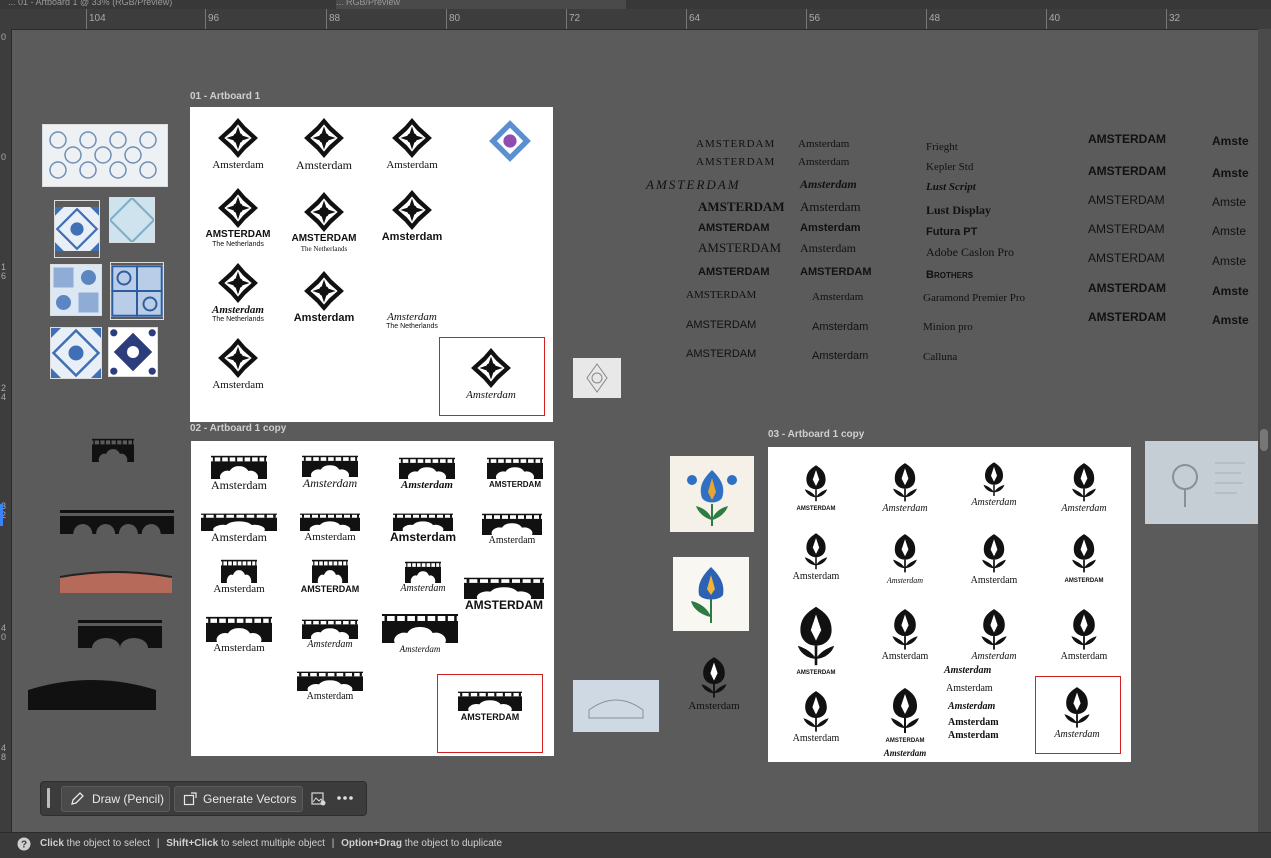  What do you see at coordinates (168, 4) in the screenshot?
I see `document-tab-1: ... 01 - Artboard 1 @ 33% (RGB/Preview)` at bounding box center [168, 4].